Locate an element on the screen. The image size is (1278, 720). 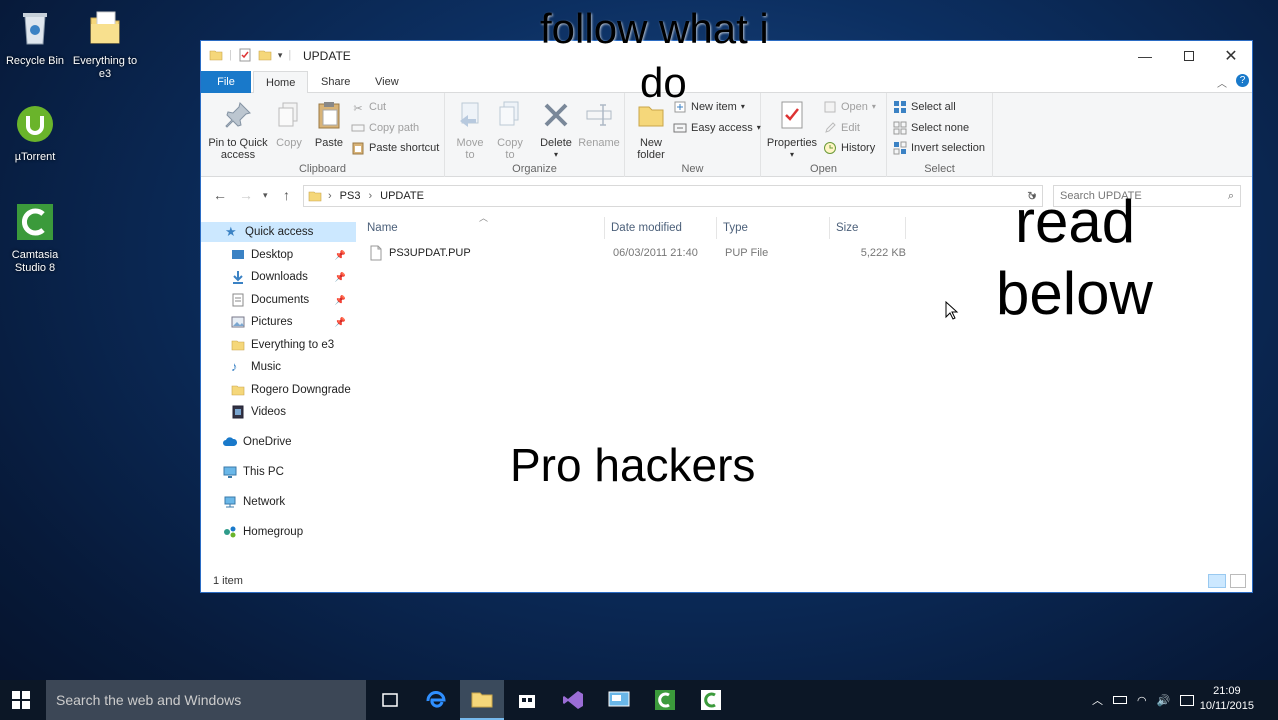
tab-share: Share is located at coordinates (335, 82).